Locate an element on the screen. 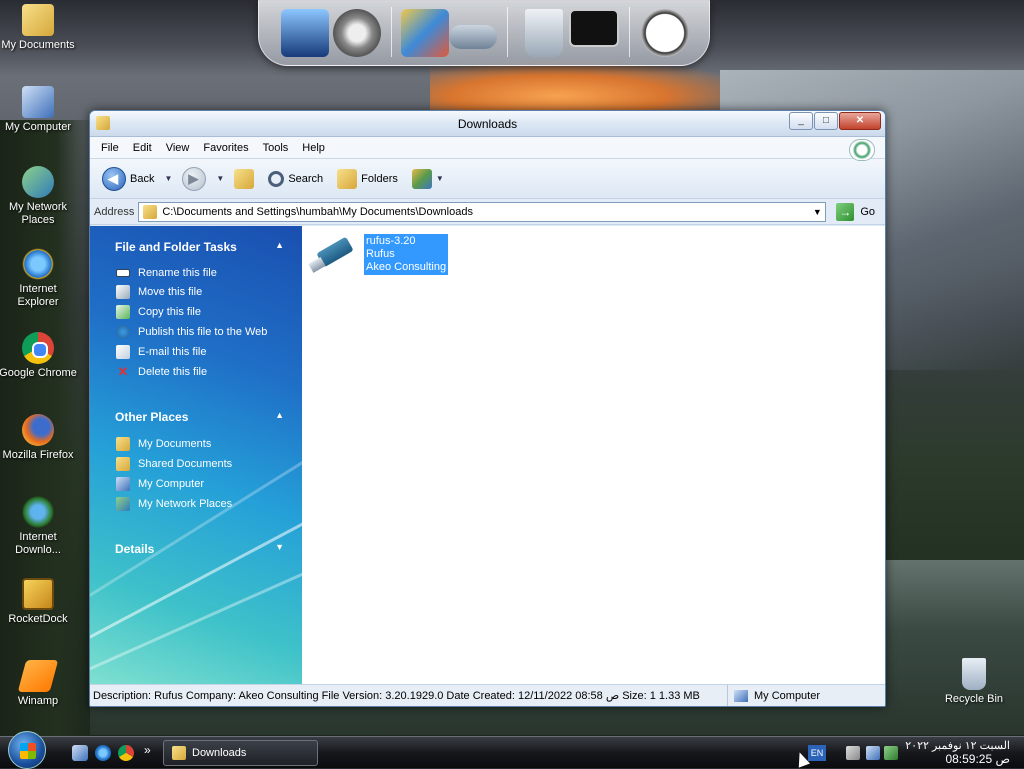 This screenshot has height=769, width=1024. section-header: Details ▼ is located at coordinates (196, 547).